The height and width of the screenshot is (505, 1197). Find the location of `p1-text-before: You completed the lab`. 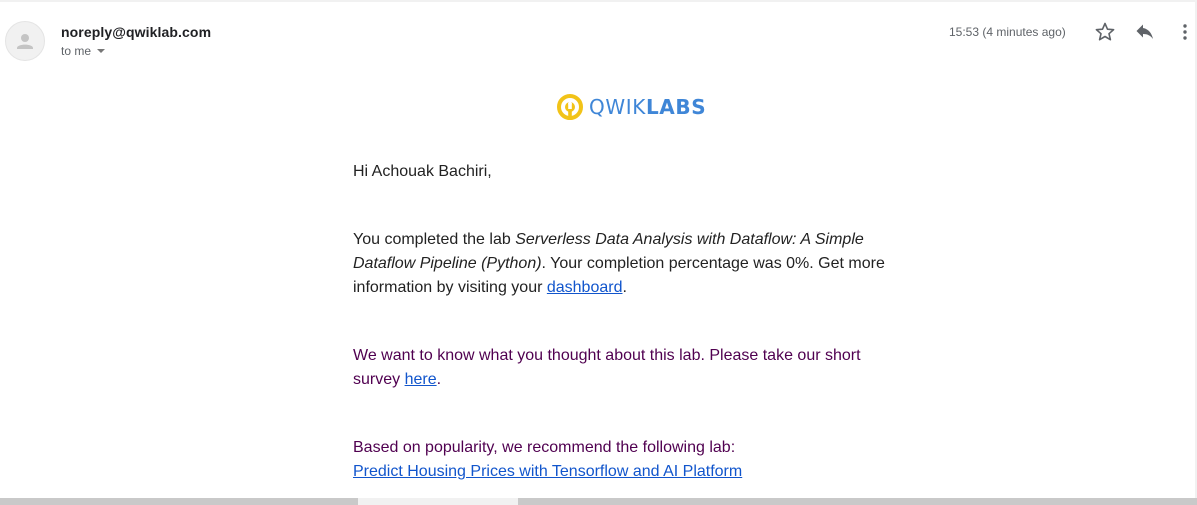

p1-text-before: You completed the lab is located at coordinates (434, 239).